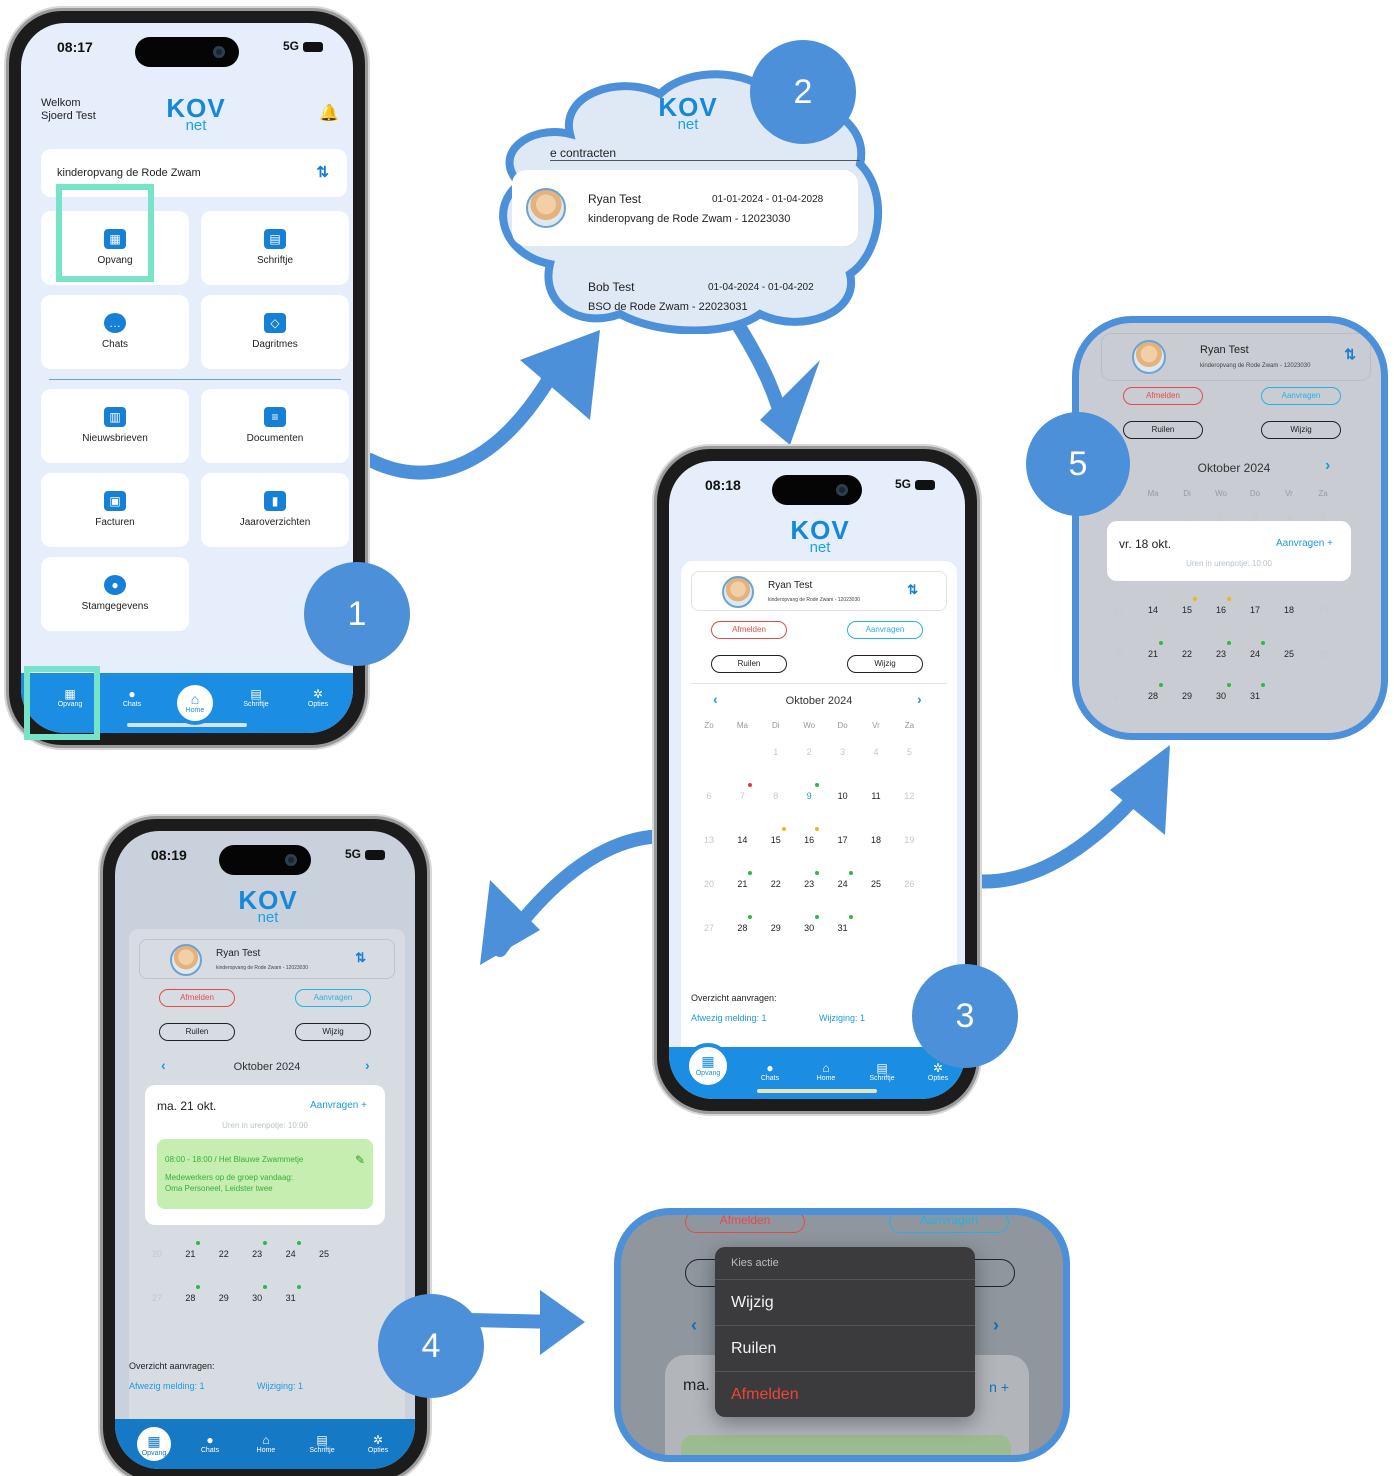 Image resolution: width=1394 pixels, height=1476 pixels. Describe the element at coordinates (329, 113) in the screenshot. I see `bell-icon: 🔔` at that location.